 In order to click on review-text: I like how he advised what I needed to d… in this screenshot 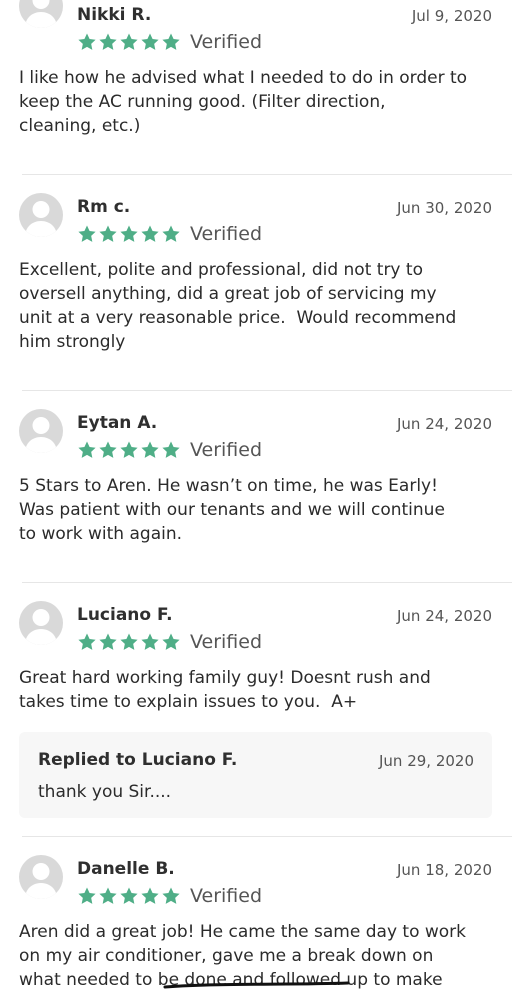, I will do `click(243, 102)`.